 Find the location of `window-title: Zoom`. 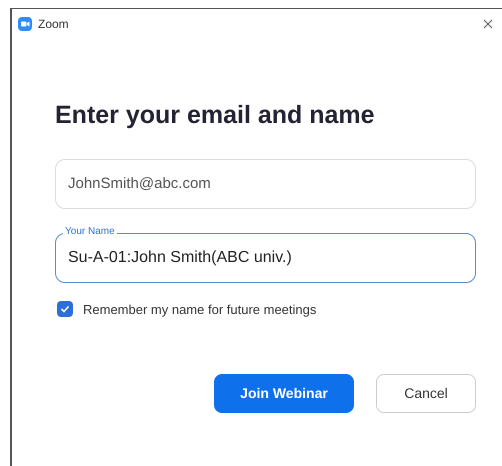

window-title: Zoom is located at coordinates (53, 24).